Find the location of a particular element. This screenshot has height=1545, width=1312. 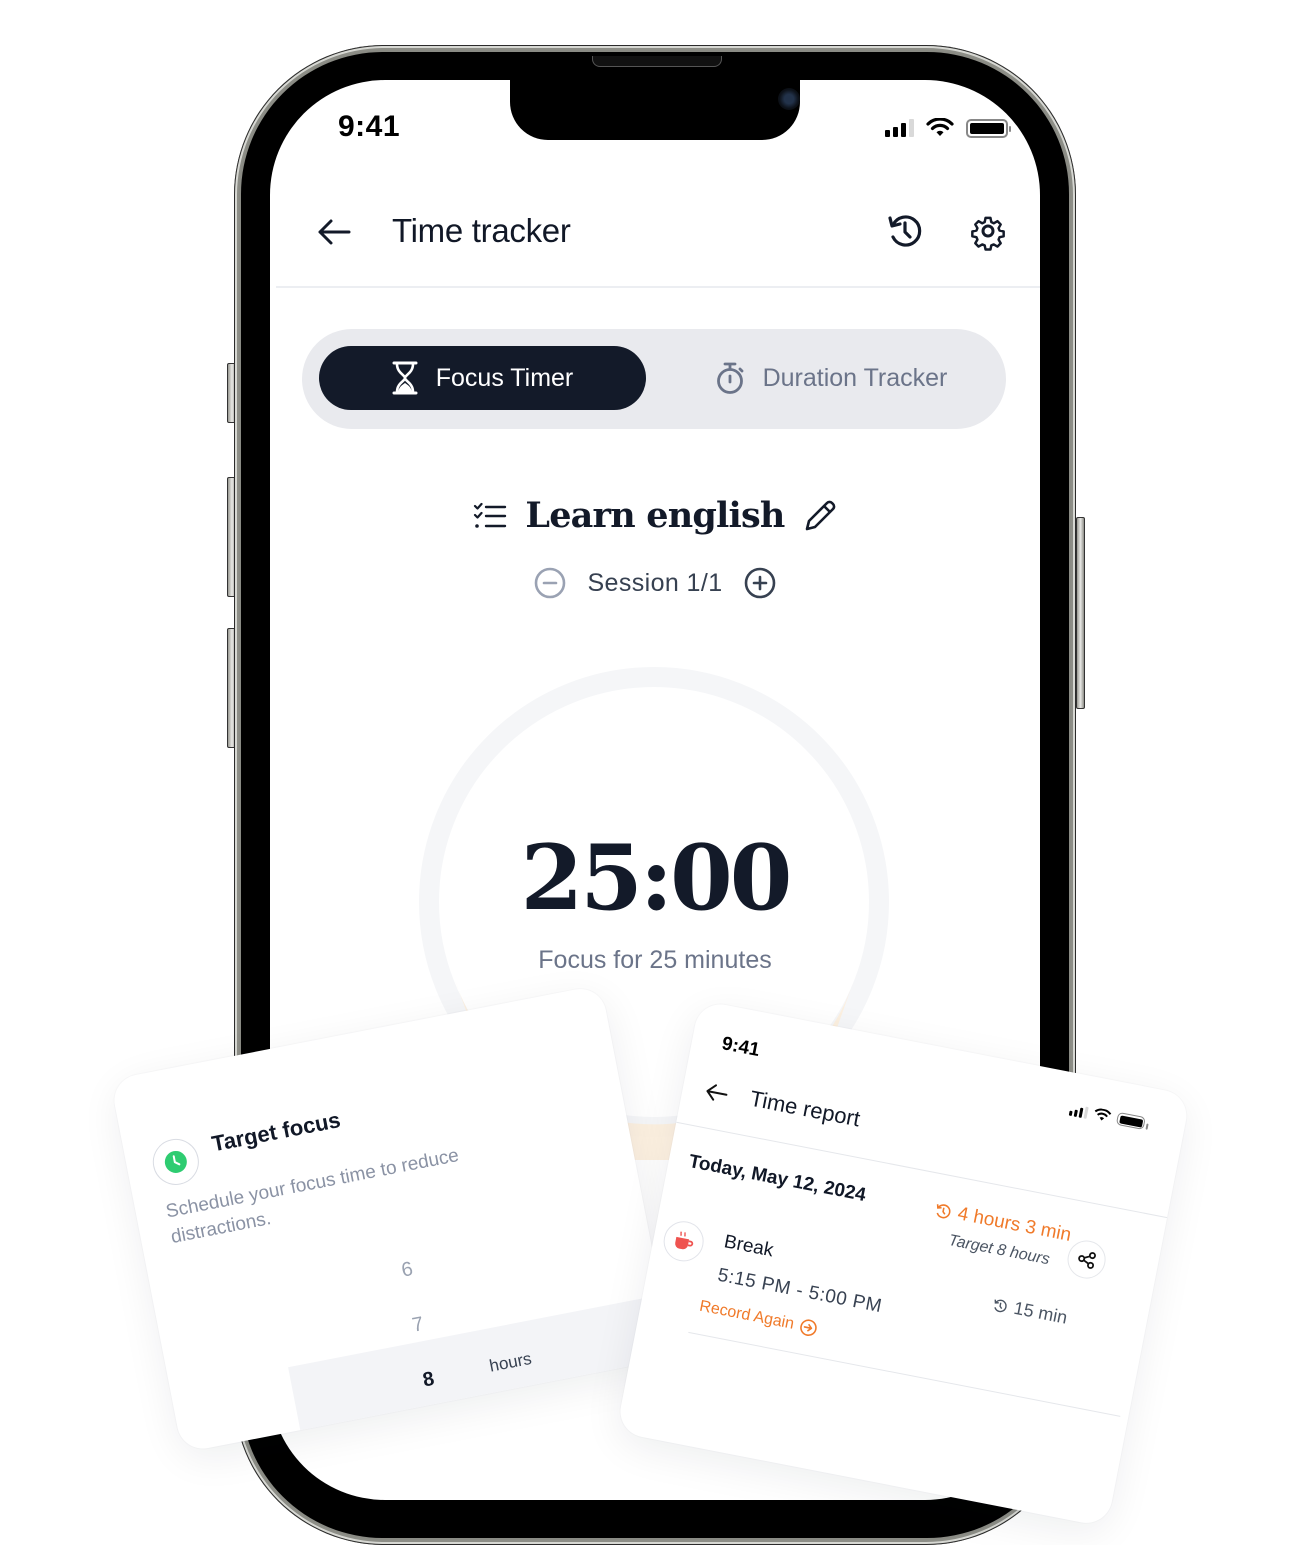

session-label: Session 1/1 is located at coordinates (655, 582).